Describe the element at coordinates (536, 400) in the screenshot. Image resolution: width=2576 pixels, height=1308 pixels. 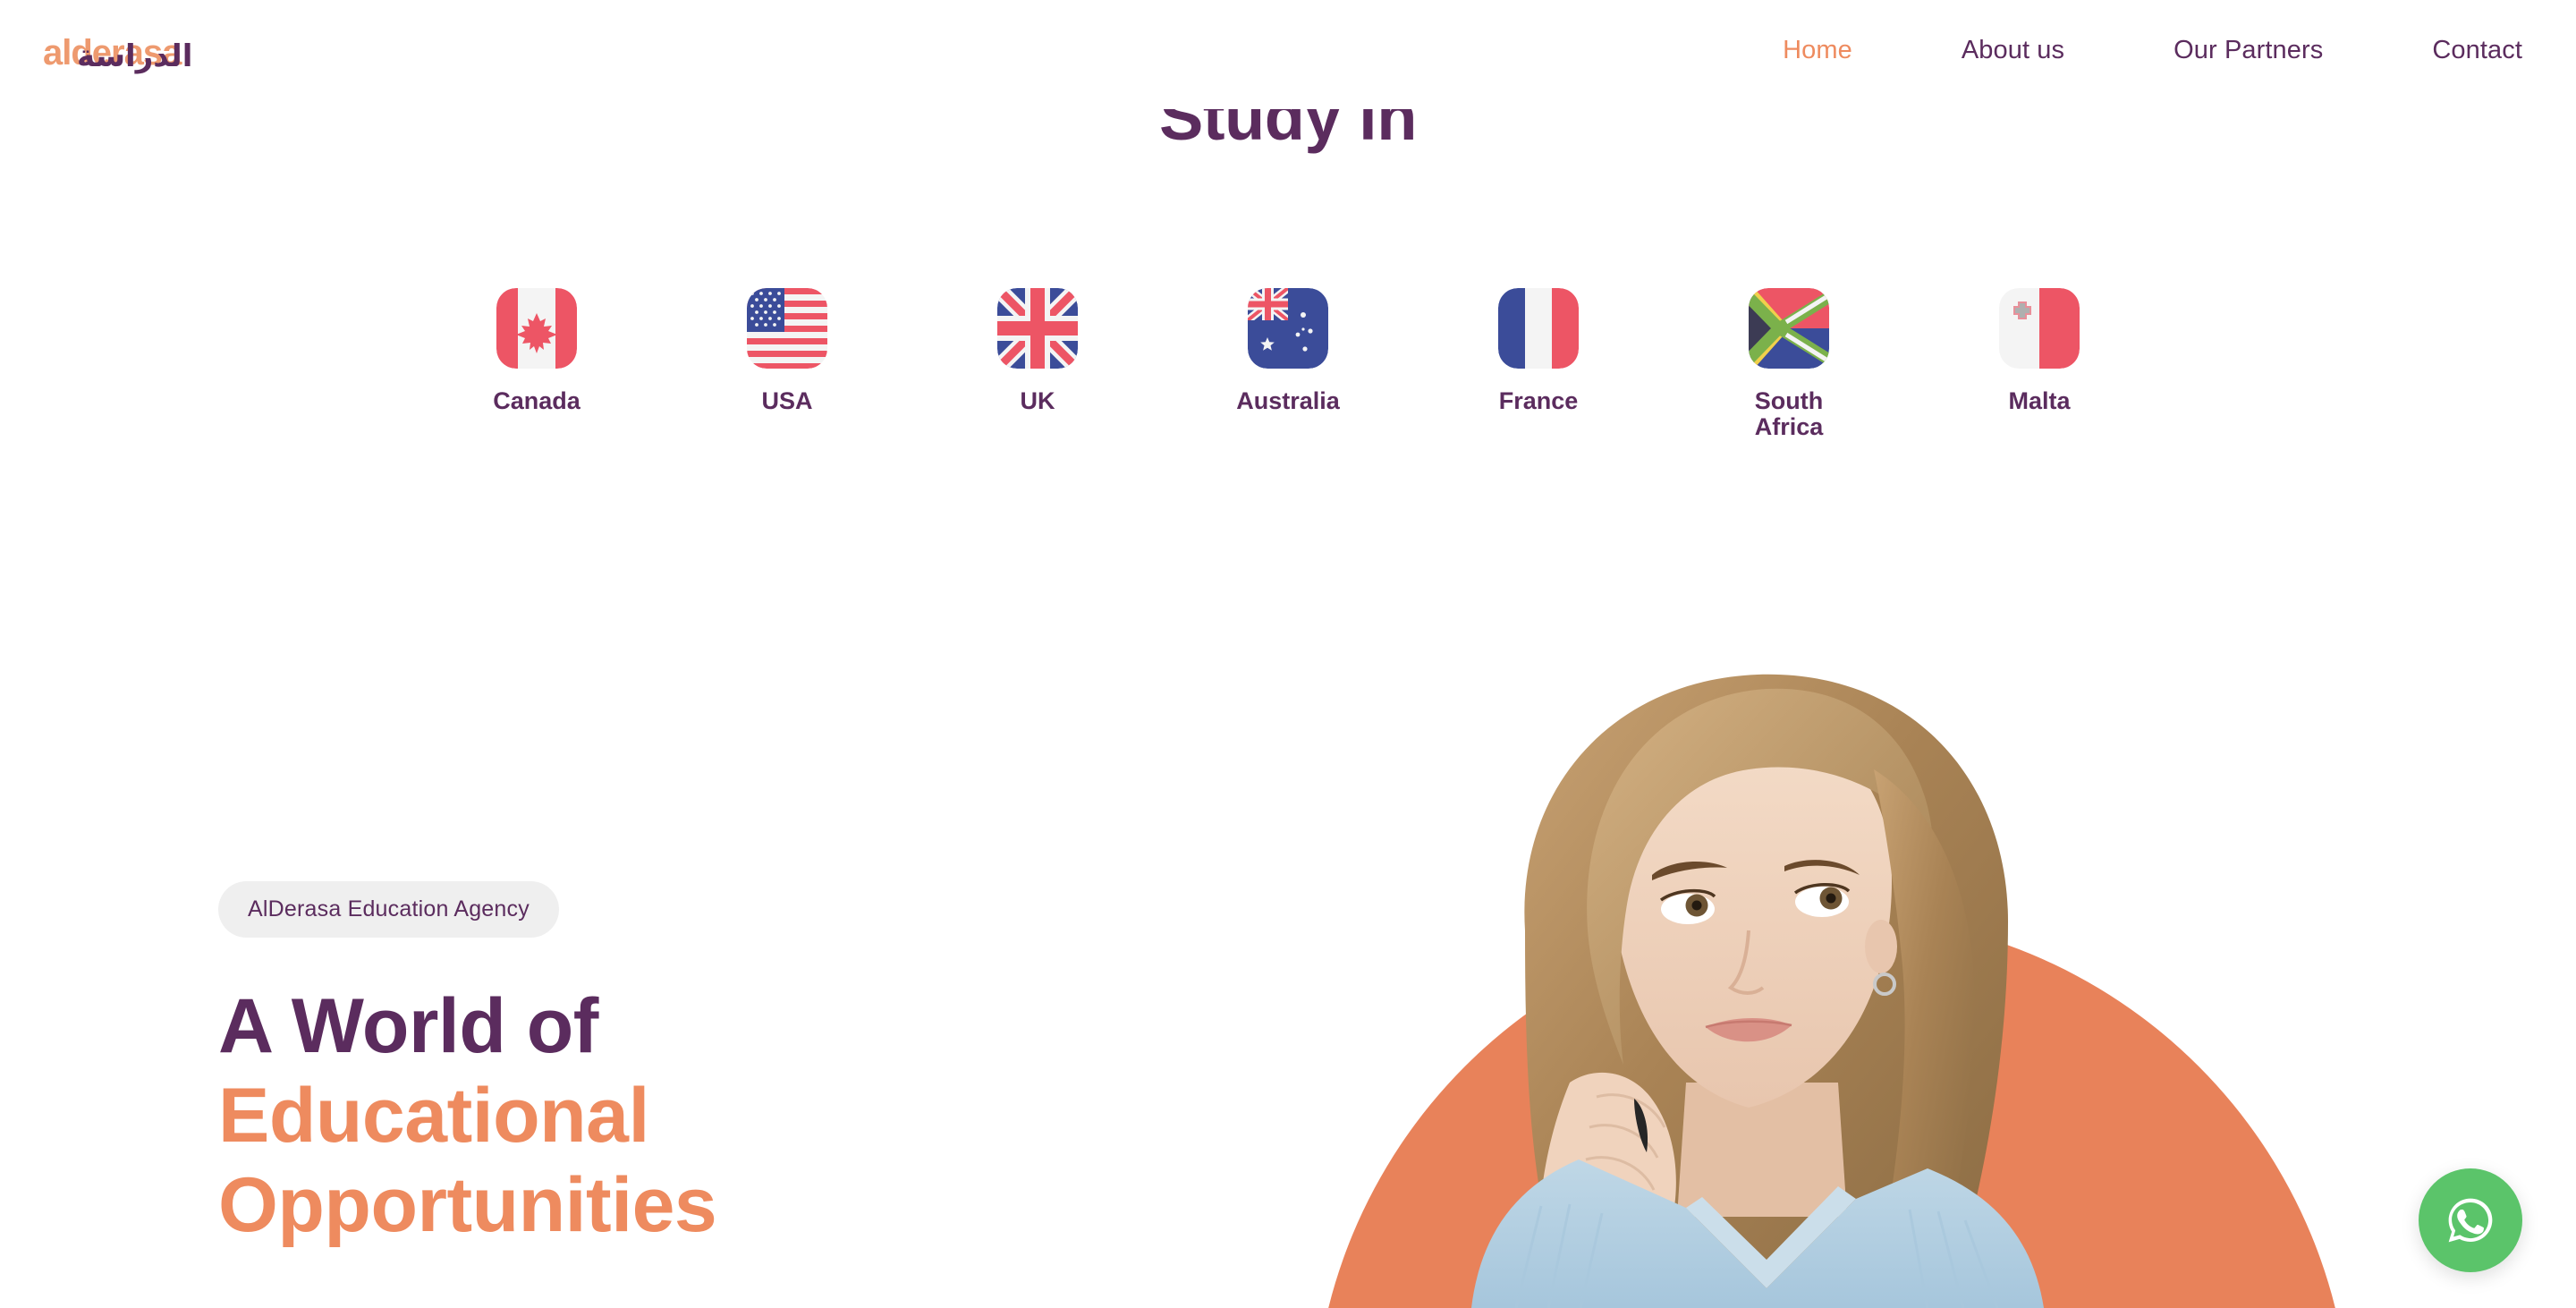
I see `country-label-canada: Canada` at that location.